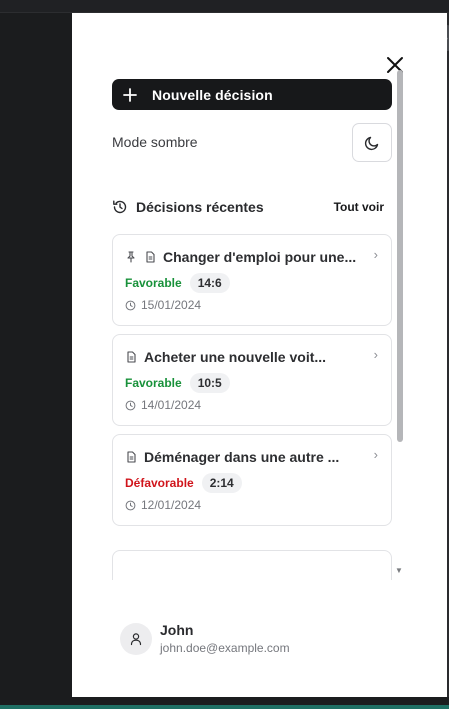  What do you see at coordinates (399, 570) in the screenshot?
I see `scroll-down-arrow-icon: ▼` at bounding box center [399, 570].